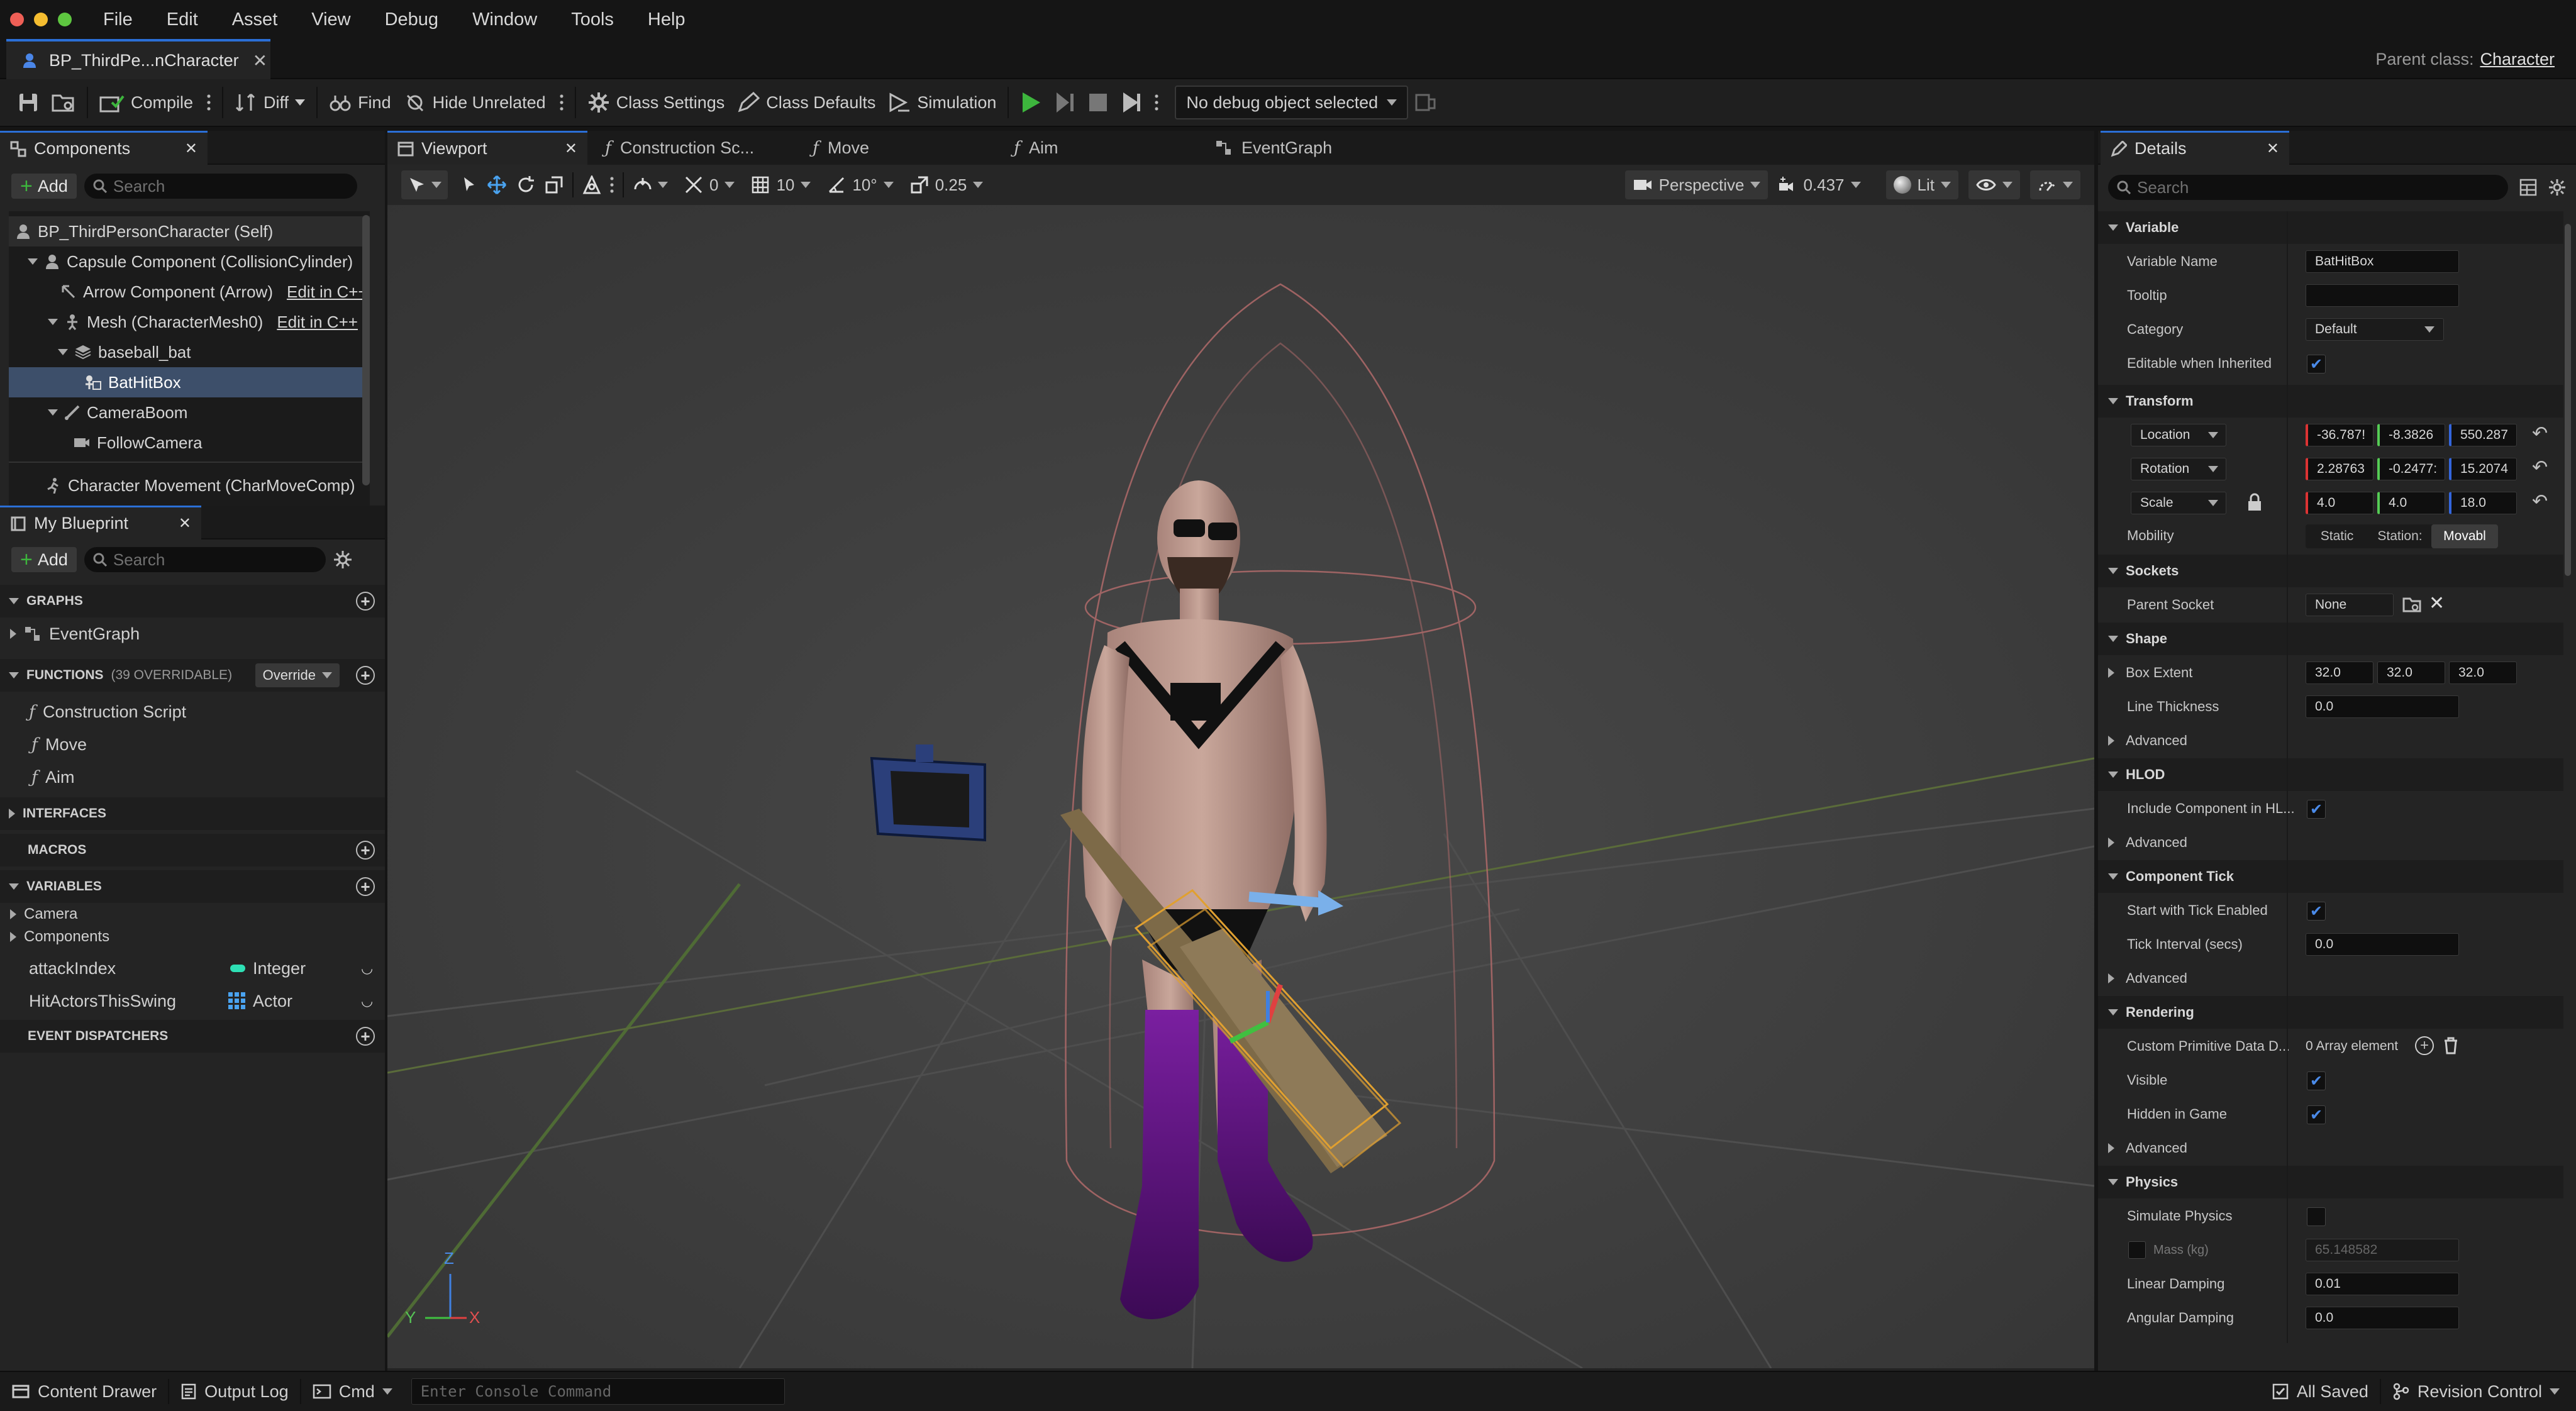 Image resolution: width=2576 pixels, height=1411 pixels. Describe the element at coordinates (182, 19) in the screenshot. I see `menu-edit: Edit` at that location.